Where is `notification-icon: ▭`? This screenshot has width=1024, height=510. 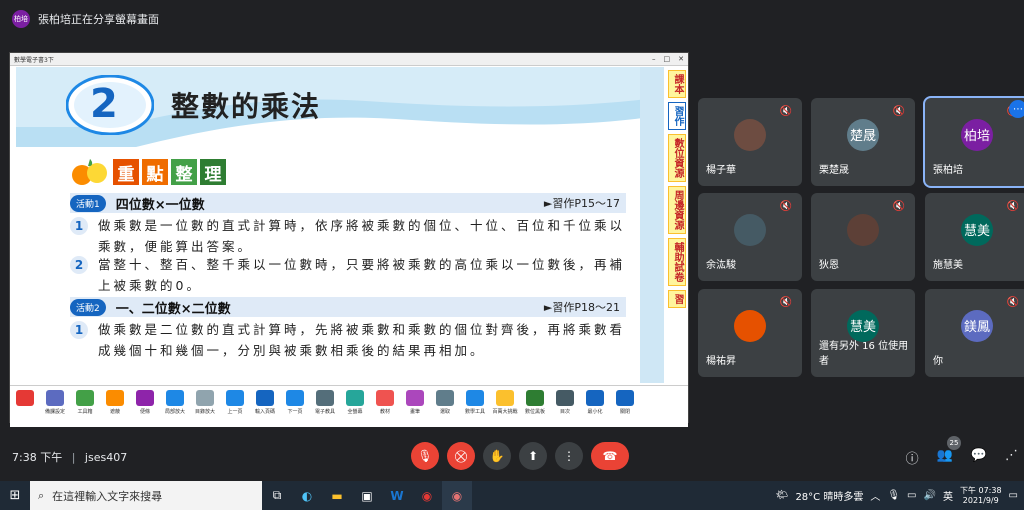
notification-icon: ▭ is located at coordinates (1013, 495).